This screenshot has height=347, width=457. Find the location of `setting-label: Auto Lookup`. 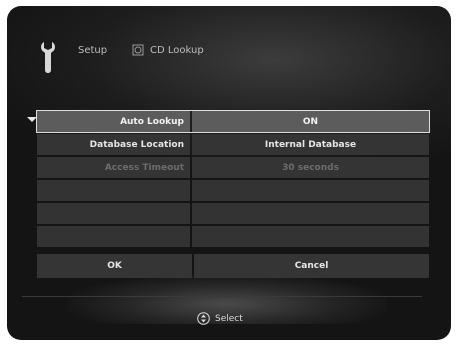

setting-label: Auto Lookup is located at coordinates (113, 121).